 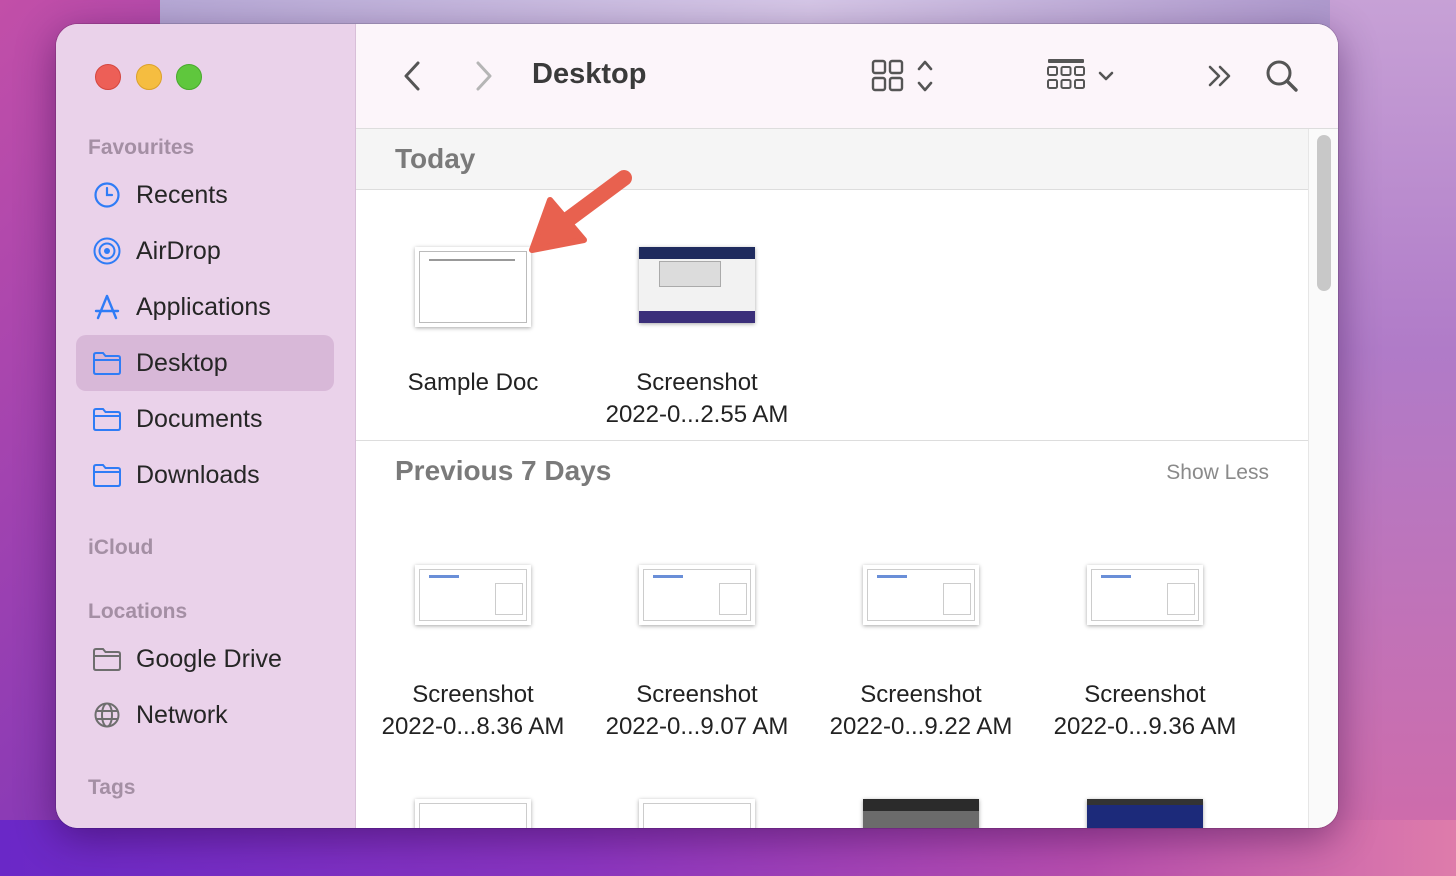 I want to click on view-mode-button, so click(x=904, y=76).